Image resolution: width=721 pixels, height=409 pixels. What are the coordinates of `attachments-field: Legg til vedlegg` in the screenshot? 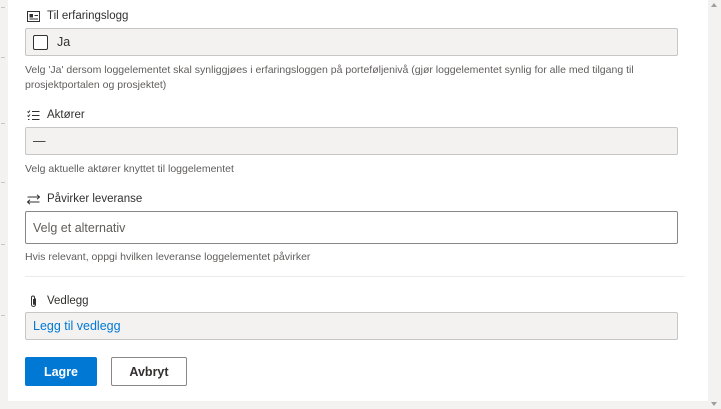 It's located at (351, 326).